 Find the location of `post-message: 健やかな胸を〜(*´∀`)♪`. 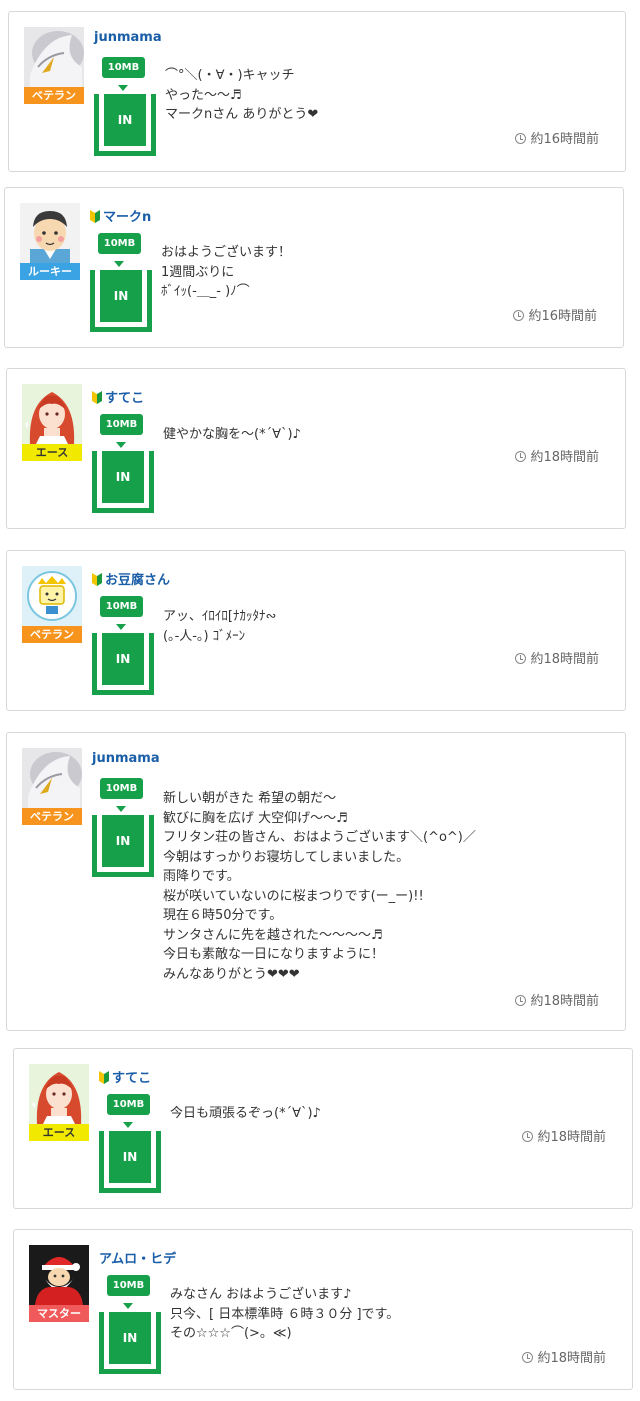

post-message: 健やかな胸を〜(*´∀`)♪ is located at coordinates (232, 435).